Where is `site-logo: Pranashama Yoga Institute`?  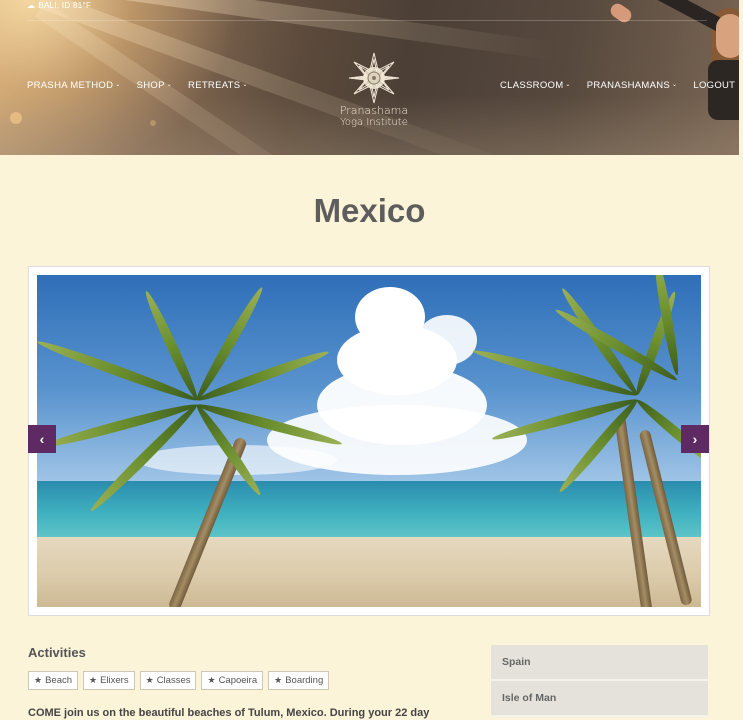
site-logo: Pranashama Yoga Institute is located at coordinates (374, 89).